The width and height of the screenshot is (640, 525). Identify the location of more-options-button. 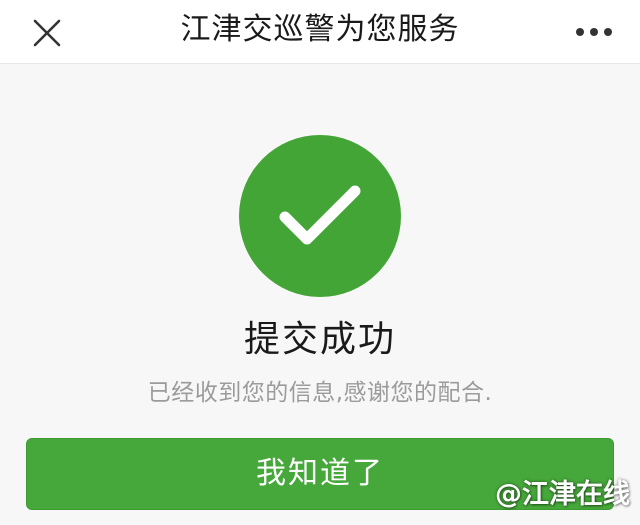
(594, 32).